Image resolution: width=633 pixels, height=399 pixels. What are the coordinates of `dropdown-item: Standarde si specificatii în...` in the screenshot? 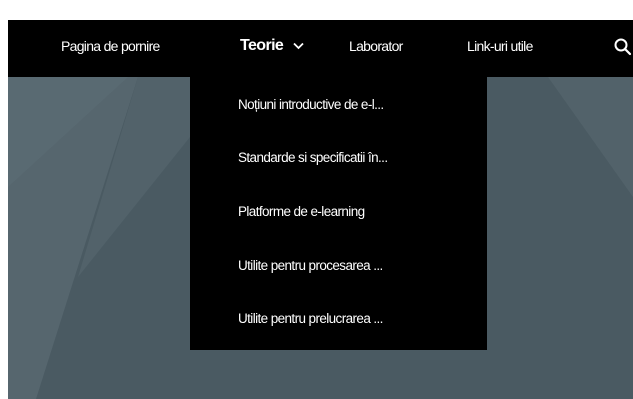 It's located at (360, 158).